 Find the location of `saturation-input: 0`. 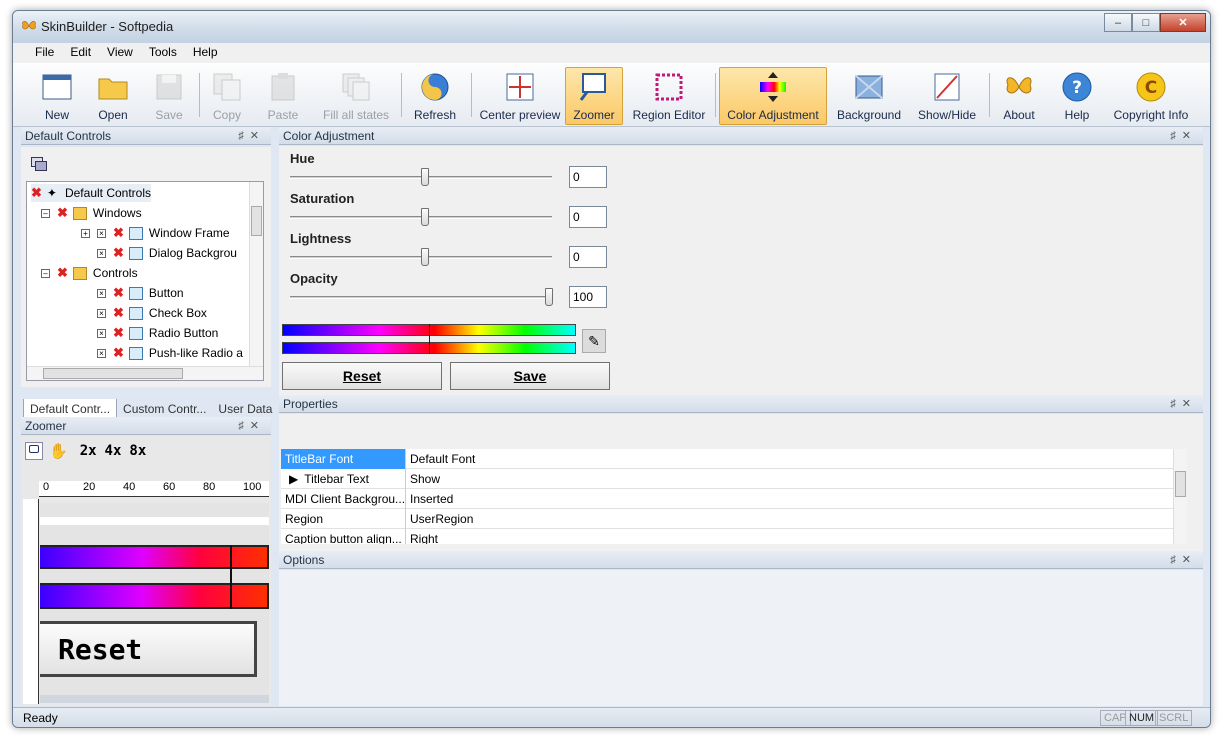

saturation-input: 0 is located at coordinates (588, 217).